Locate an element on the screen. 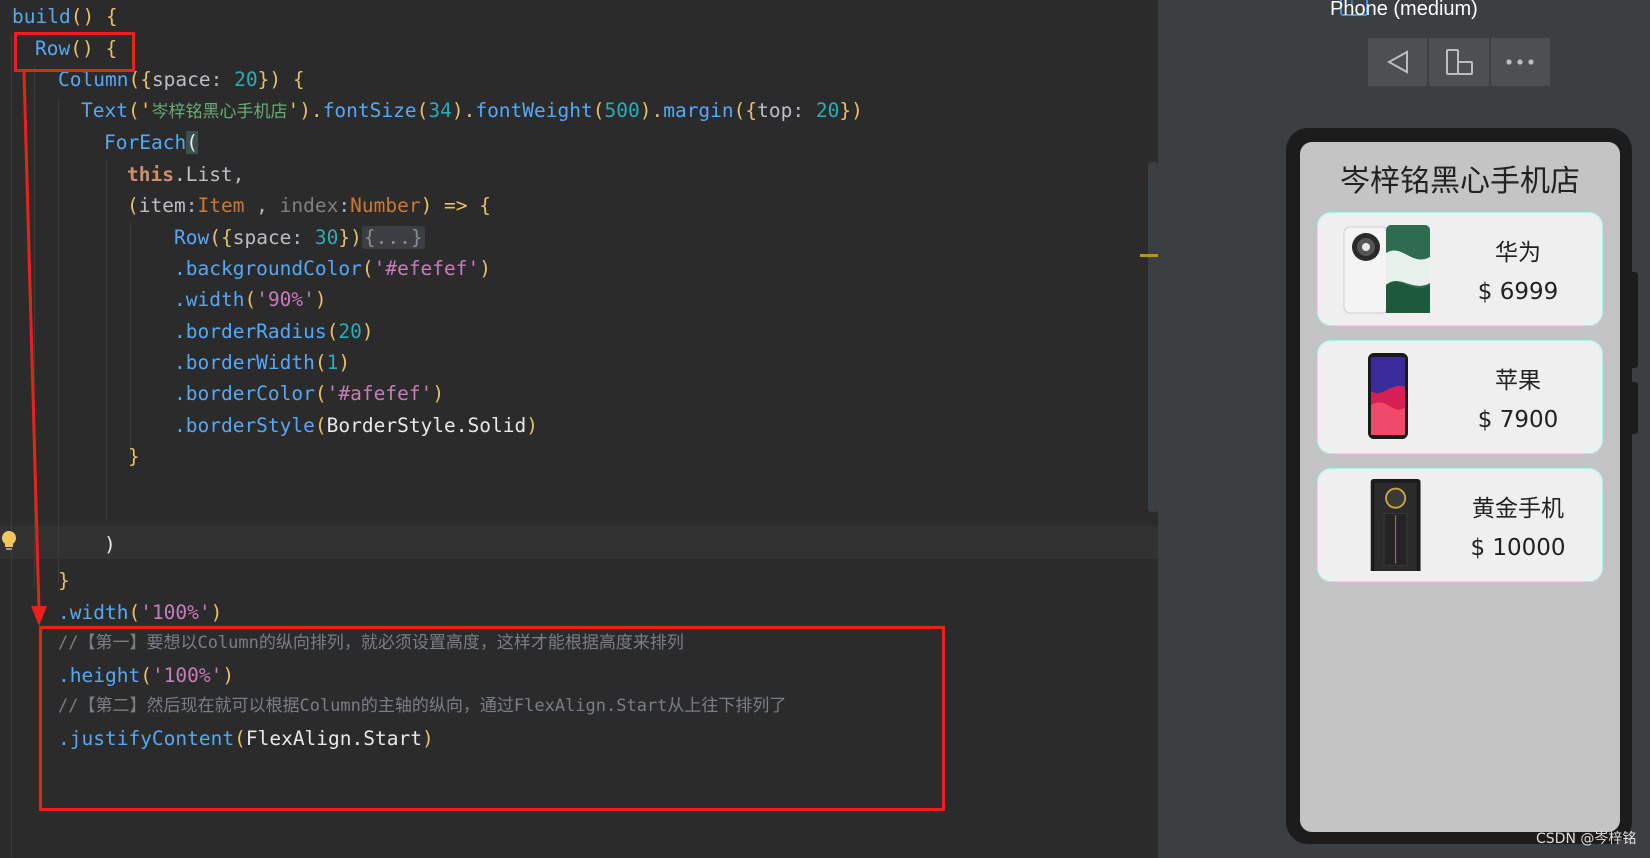 This screenshot has width=1650, height=858. code-line-13: .borderColor('#afefef') is located at coordinates (309, 393).